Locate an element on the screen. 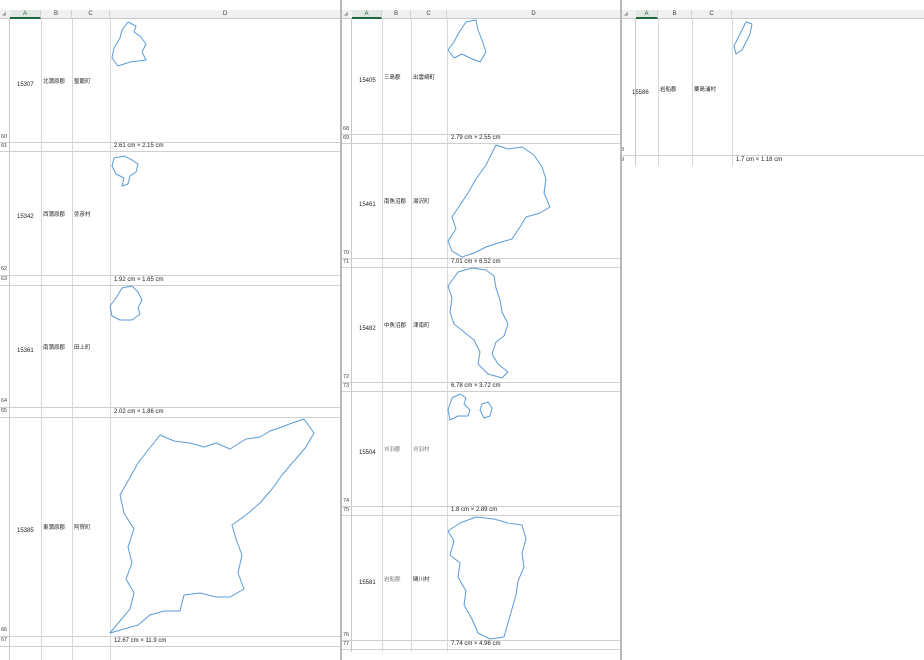 The height and width of the screenshot is (660, 924). shape-size-cell: 2.79 cm × 2.55 cm is located at coordinates (476, 138).